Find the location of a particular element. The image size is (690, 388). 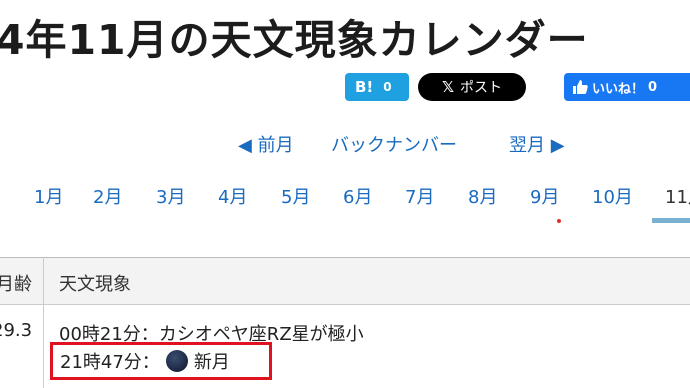

moon-age-cell: 29.3 is located at coordinates (16, 330).